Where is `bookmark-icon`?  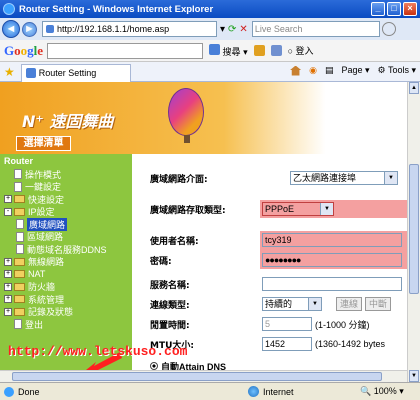
bookmark-icon is located at coordinates (259, 50).